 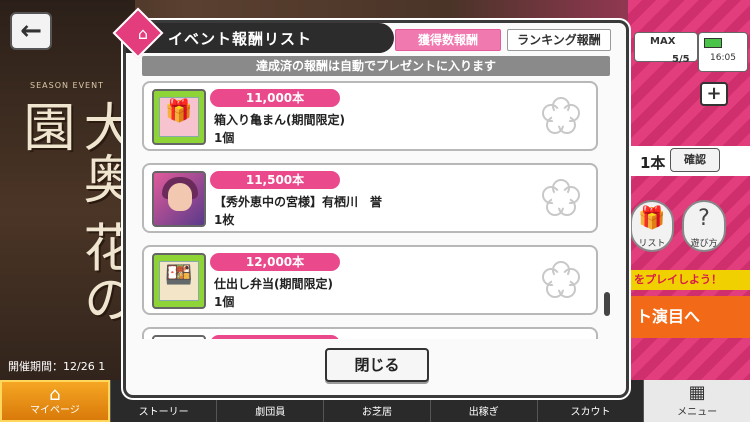 I want to click on nav-label: お芝居, so click(x=377, y=412).